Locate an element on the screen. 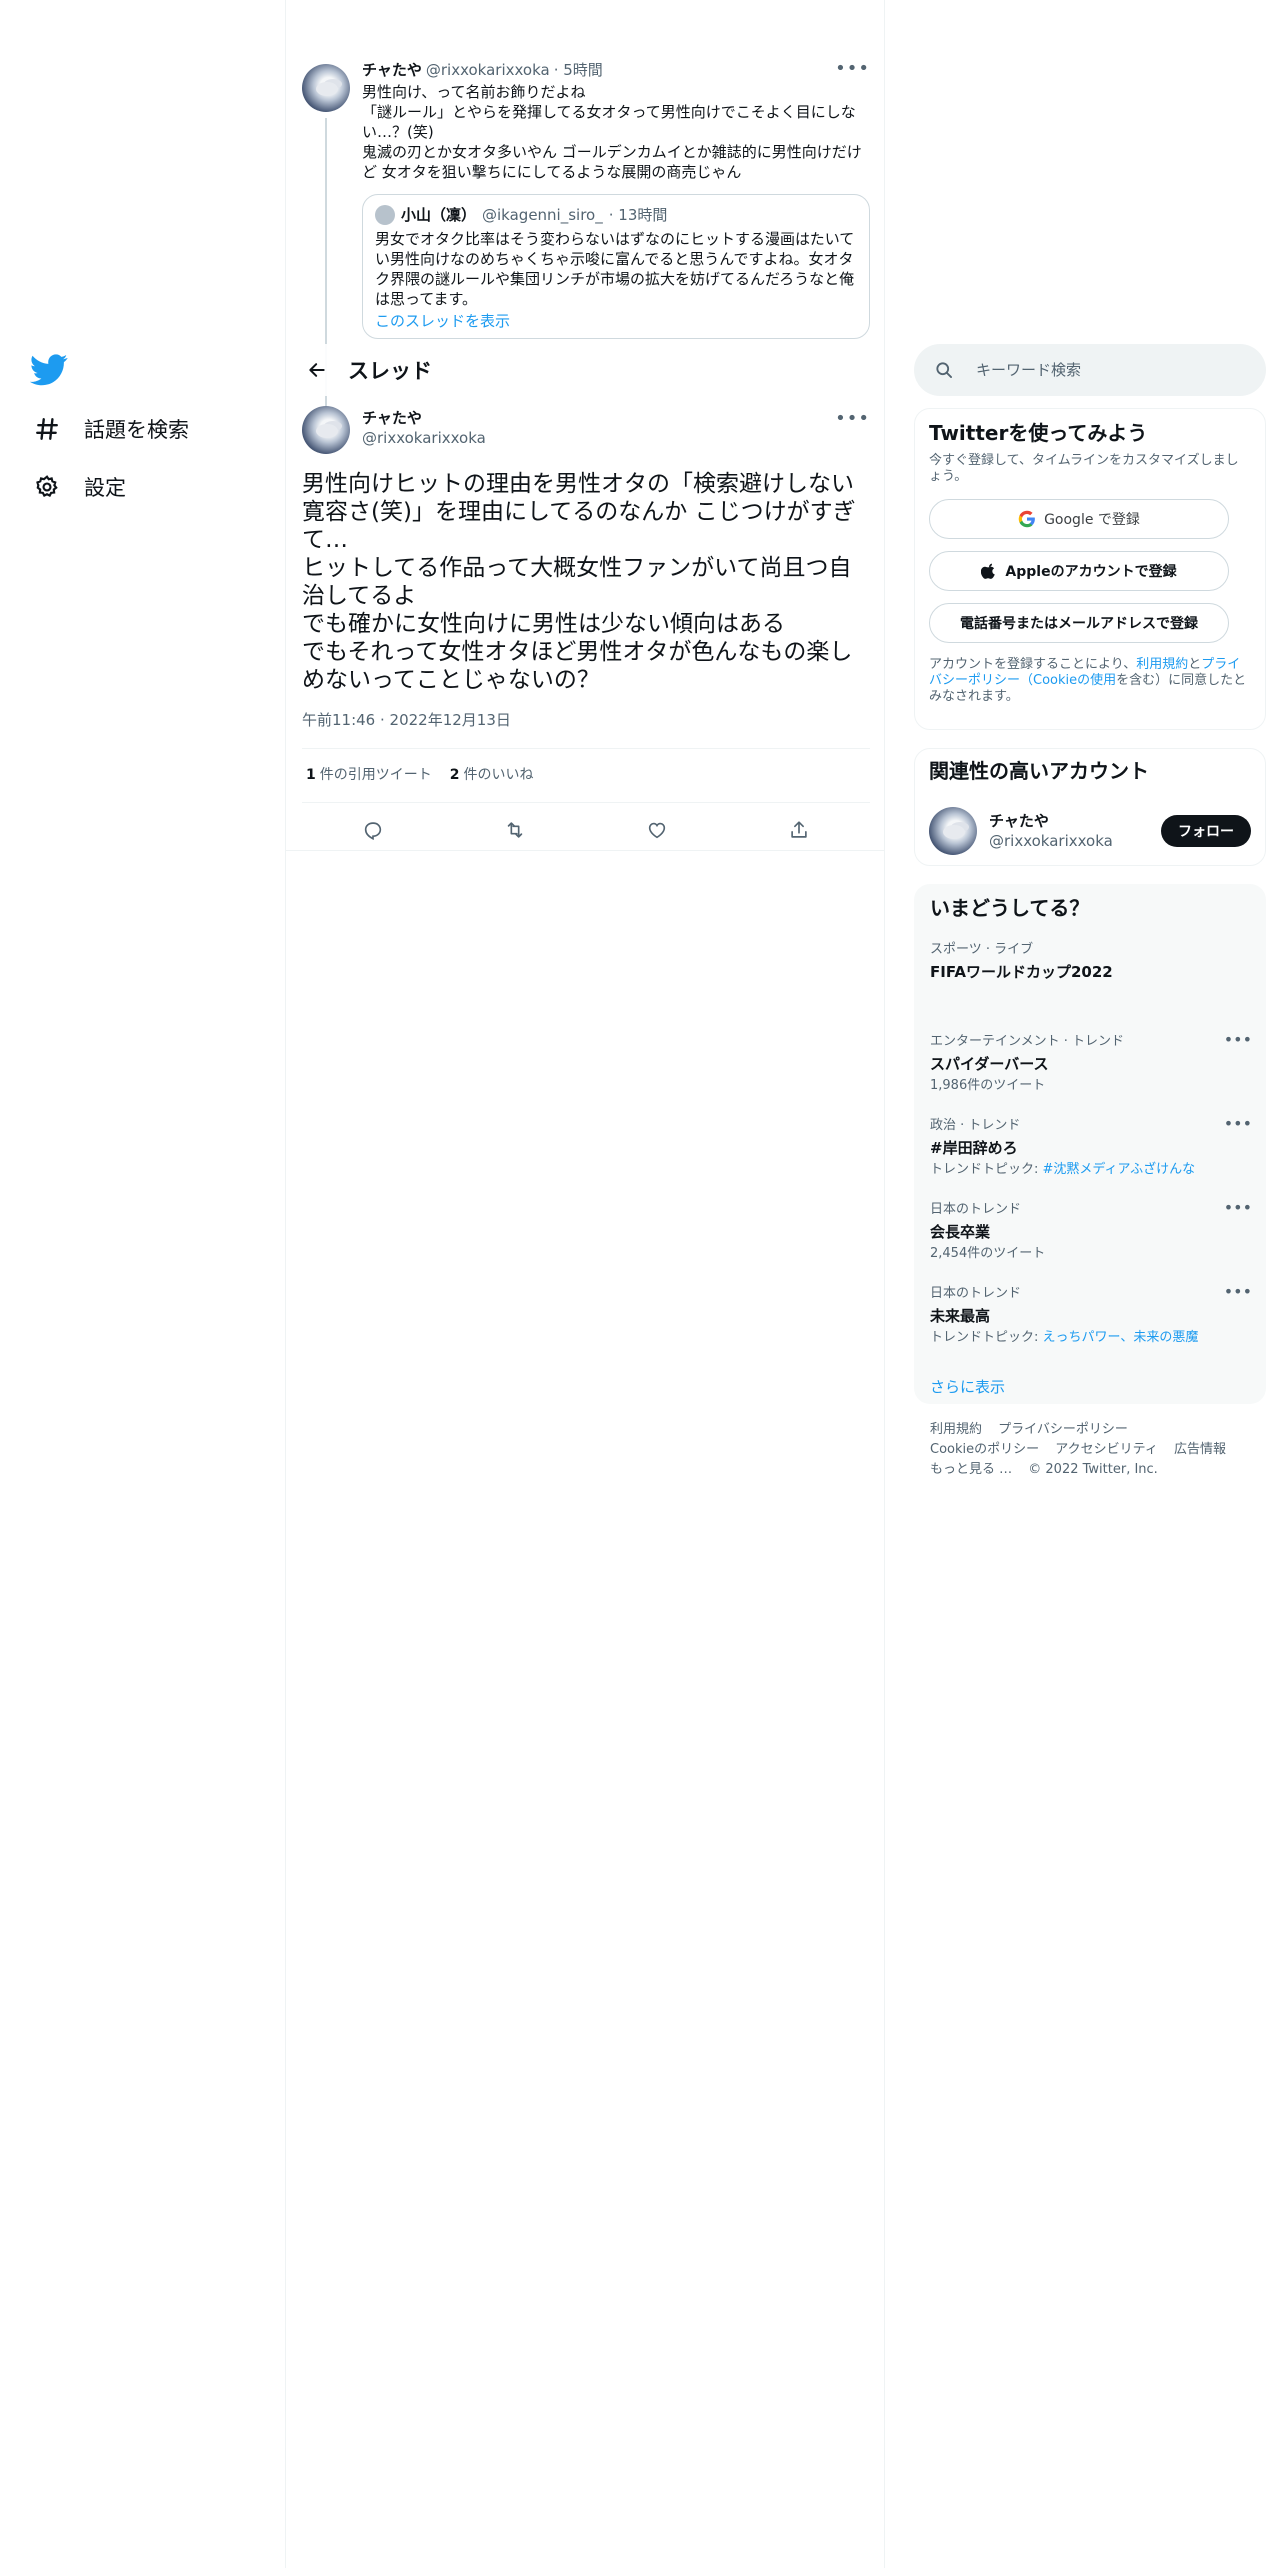  tweet-stats: 1 件の引用ツイート 2 件のいいね is located at coordinates (420, 774).